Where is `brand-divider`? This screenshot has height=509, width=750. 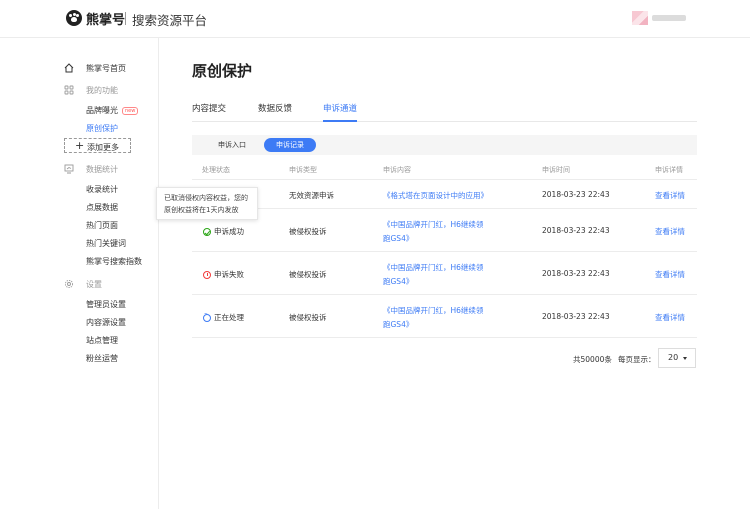
brand-divider is located at coordinates (125, 18).